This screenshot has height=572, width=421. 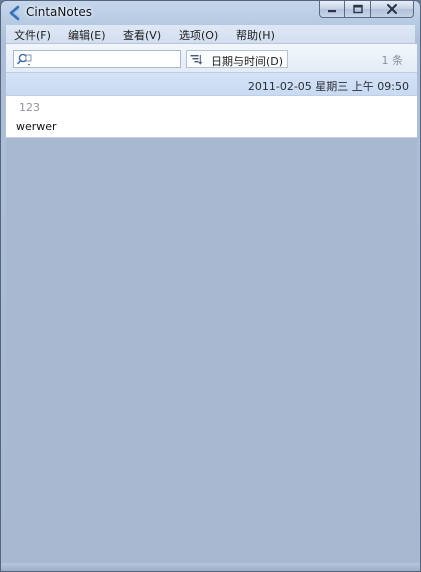 What do you see at coordinates (211, 117) in the screenshot?
I see `note-body: 123 werwer` at bounding box center [211, 117].